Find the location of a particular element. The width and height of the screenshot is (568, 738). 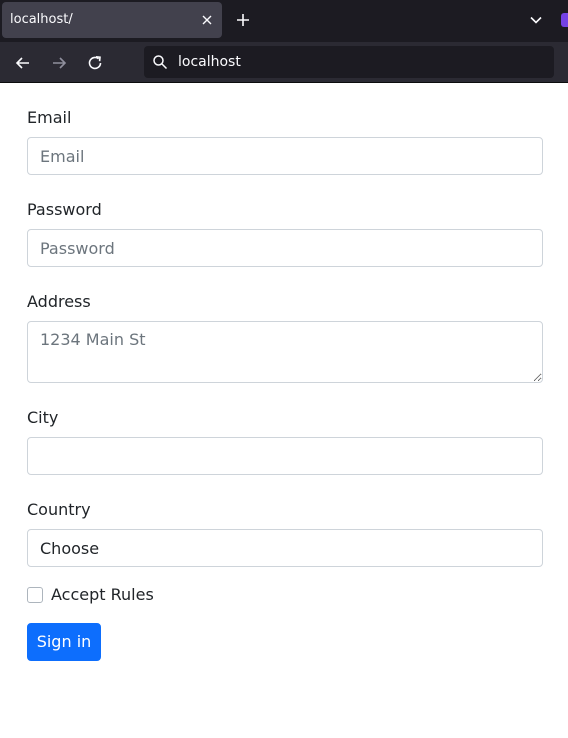

browser-toolbar: localhost is located at coordinates (284, 62).